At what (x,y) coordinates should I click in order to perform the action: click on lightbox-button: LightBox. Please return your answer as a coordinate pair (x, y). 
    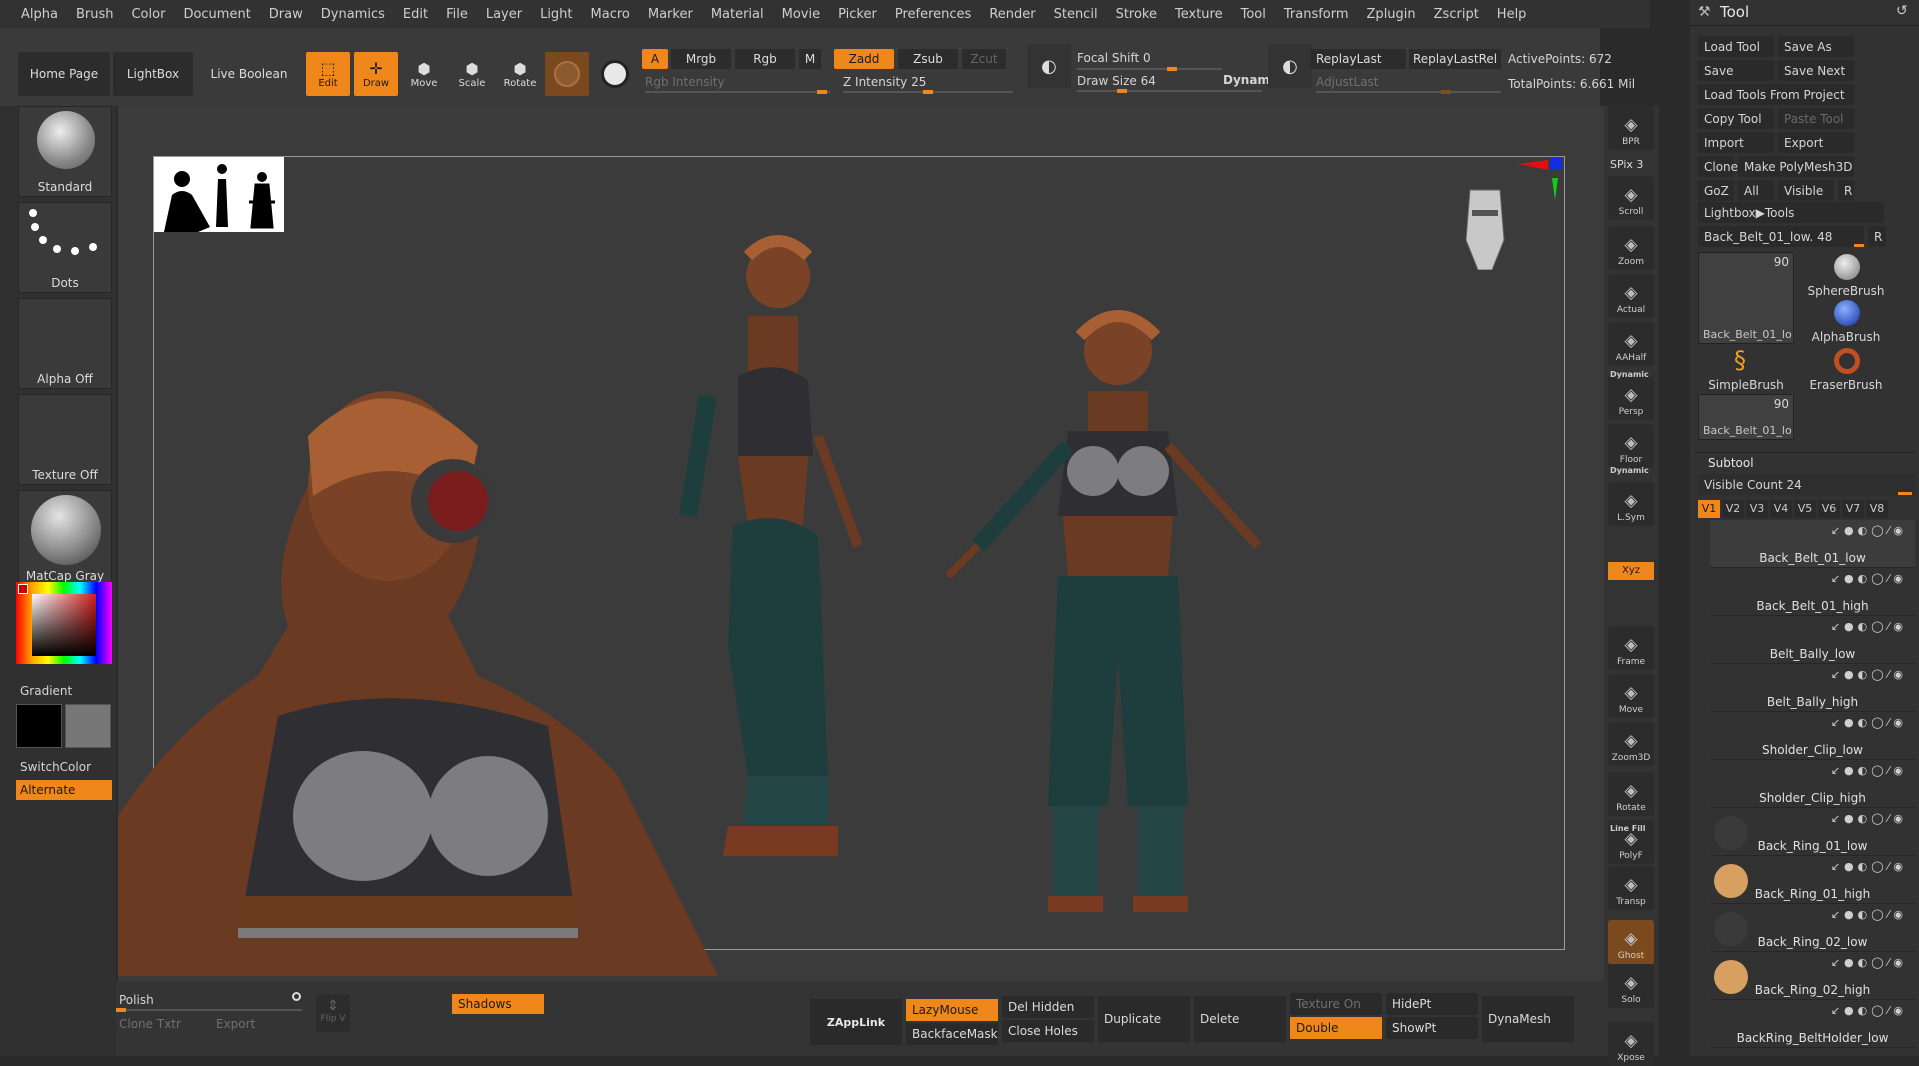
    Looking at the image, I should click on (153, 74).